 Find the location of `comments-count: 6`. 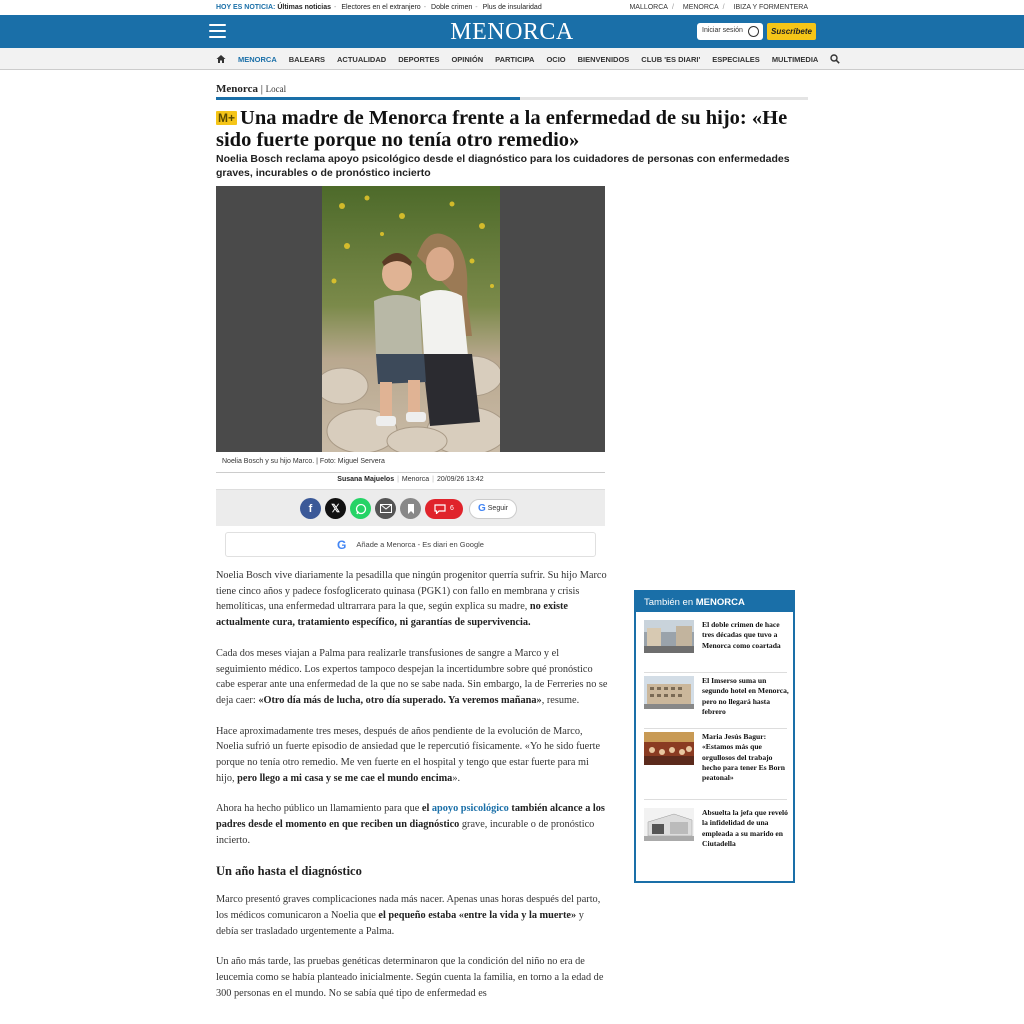

comments-count: 6 is located at coordinates (452, 508).